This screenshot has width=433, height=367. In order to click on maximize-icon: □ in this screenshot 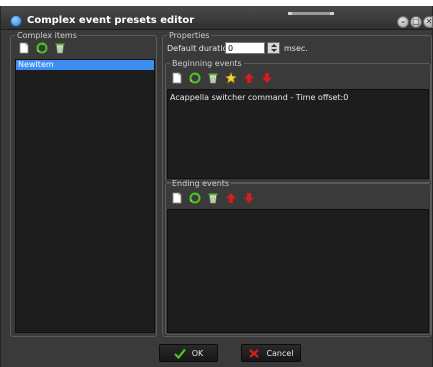, I will do `click(416, 21)`.